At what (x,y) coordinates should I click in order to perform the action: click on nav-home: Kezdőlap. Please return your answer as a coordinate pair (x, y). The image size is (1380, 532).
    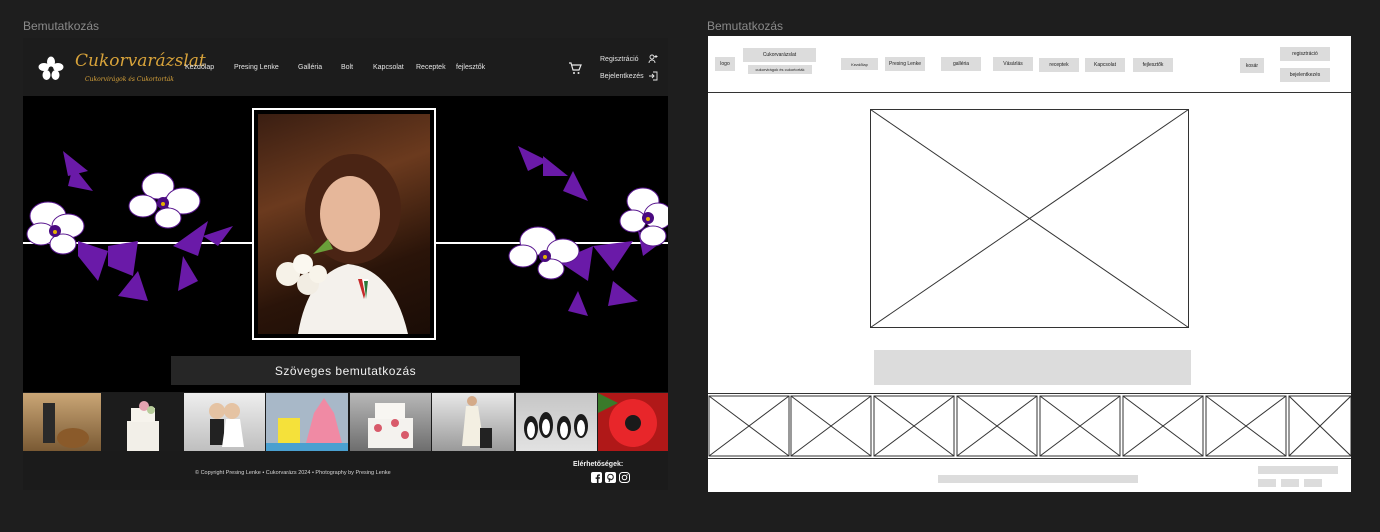
    Looking at the image, I should click on (199, 67).